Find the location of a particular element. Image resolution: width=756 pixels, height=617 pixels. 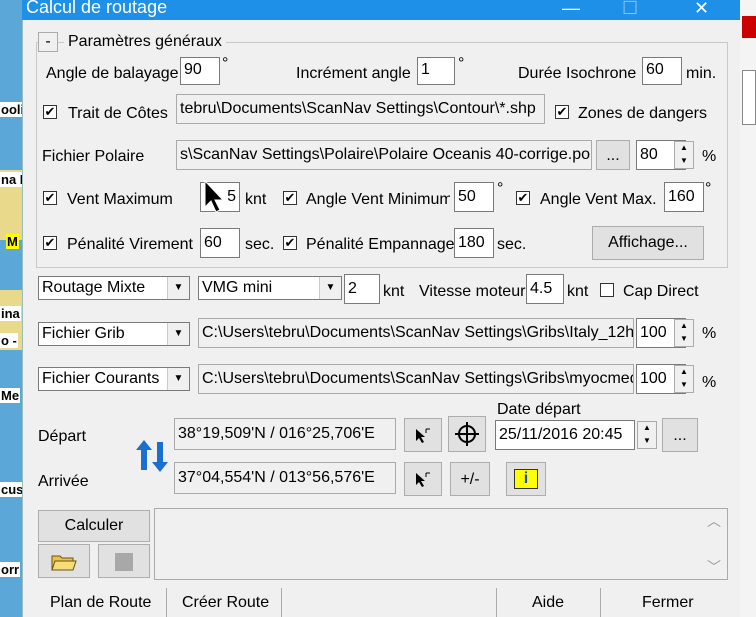

open-folder-button is located at coordinates (64, 561).